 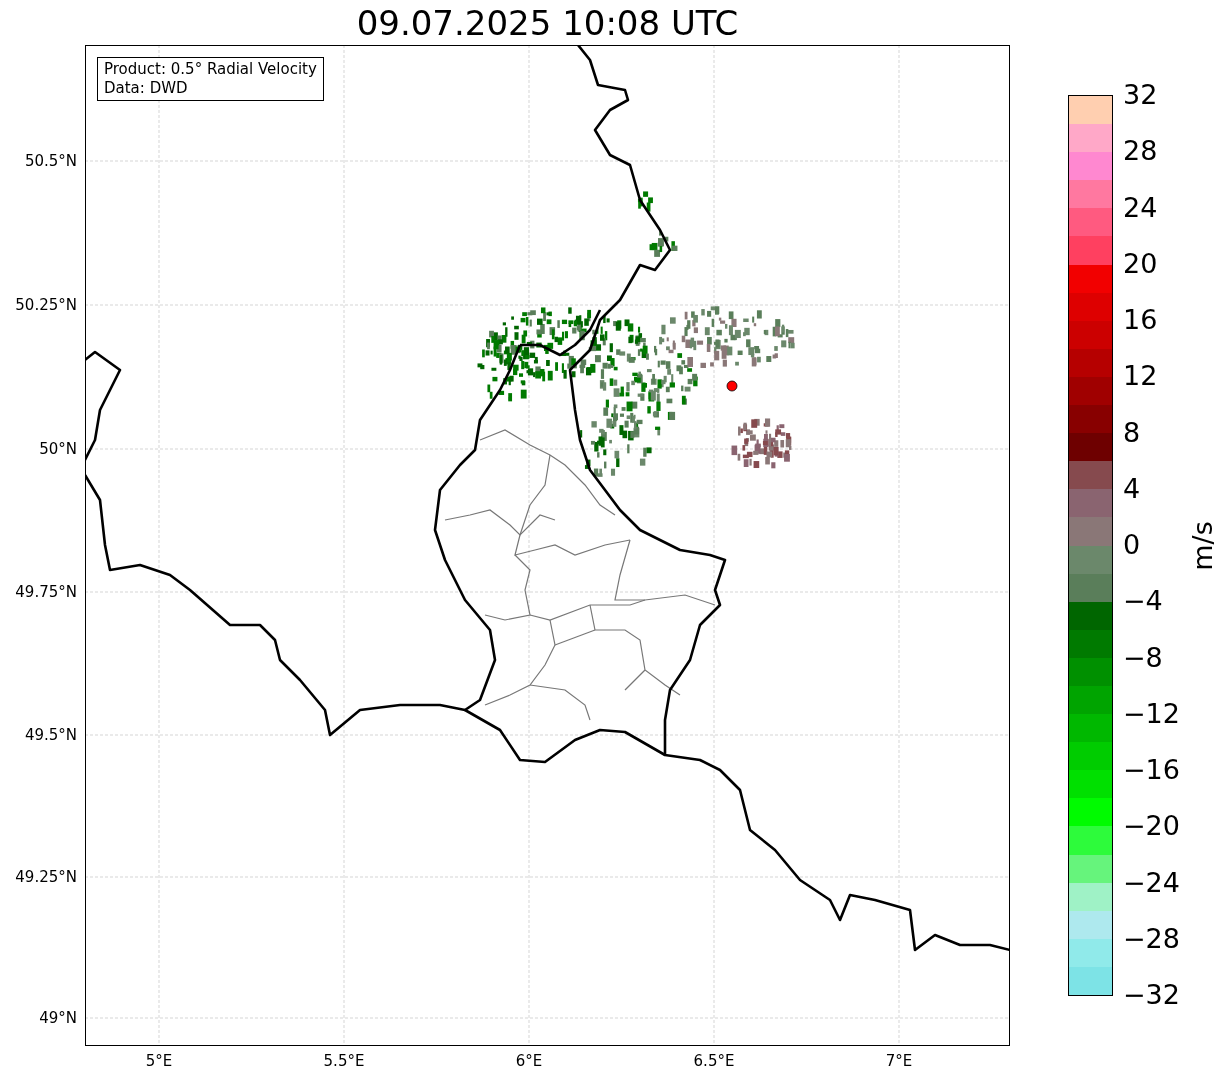 I want to click on colorbar-tick-label: 12, so click(x=1140, y=376).